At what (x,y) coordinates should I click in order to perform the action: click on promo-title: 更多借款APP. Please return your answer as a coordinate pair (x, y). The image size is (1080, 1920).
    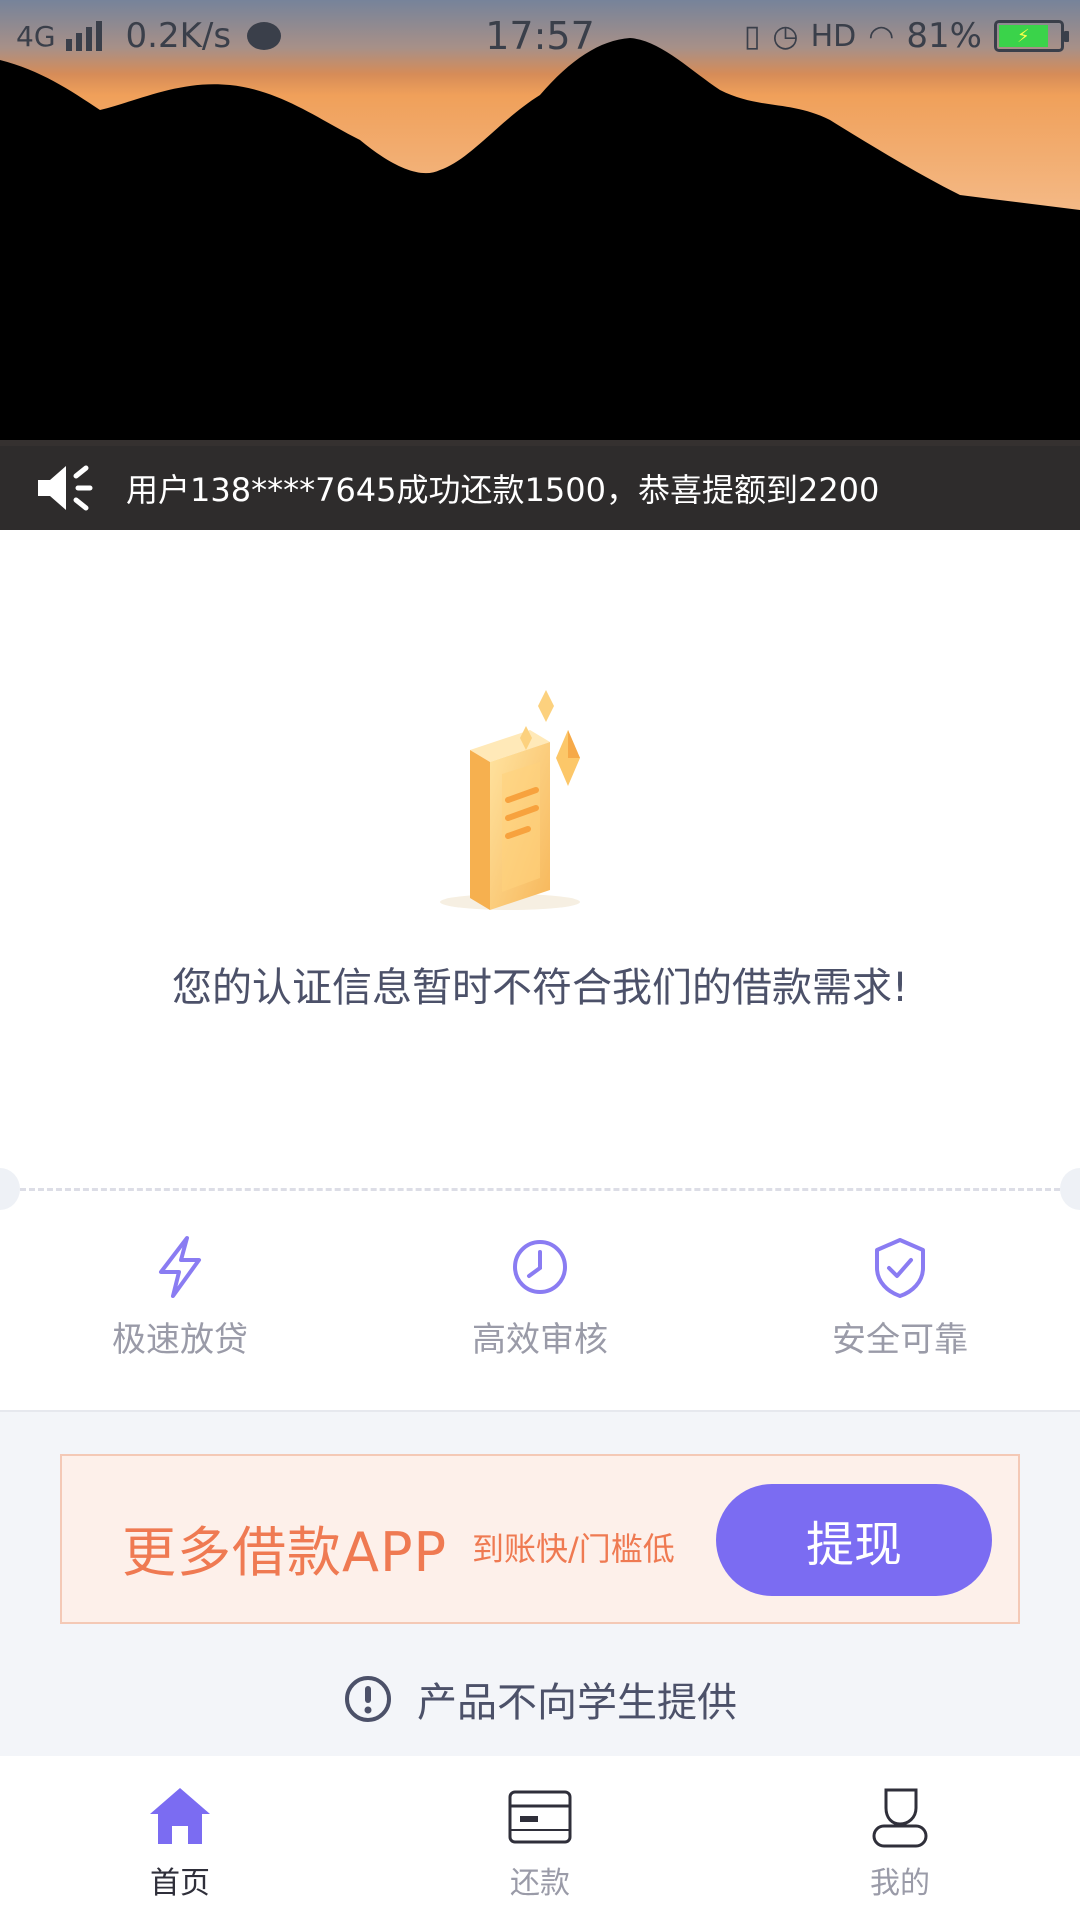
    Looking at the image, I should click on (285, 1552).